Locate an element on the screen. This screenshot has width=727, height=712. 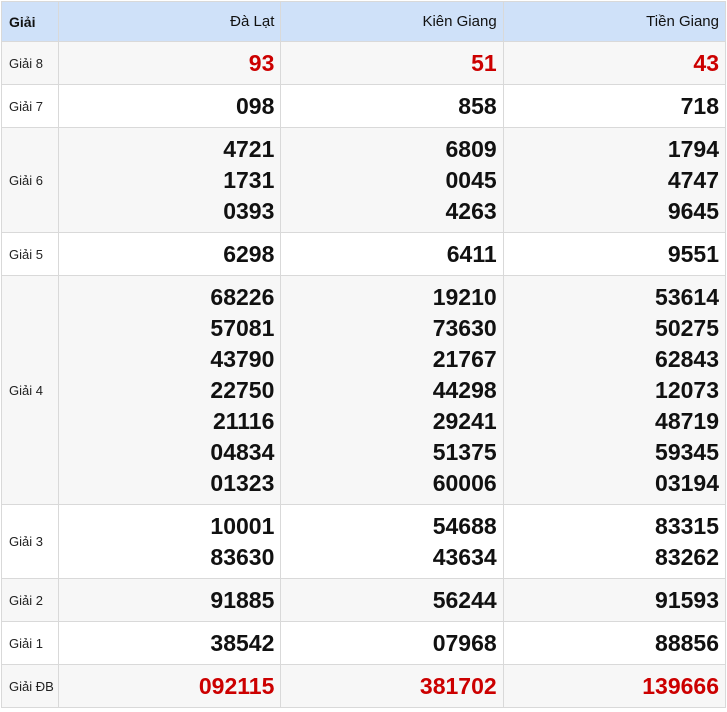
table-row: Giải 3 10001 83630 54688 43634 83315 83262 is located at coordinates (363, 541).